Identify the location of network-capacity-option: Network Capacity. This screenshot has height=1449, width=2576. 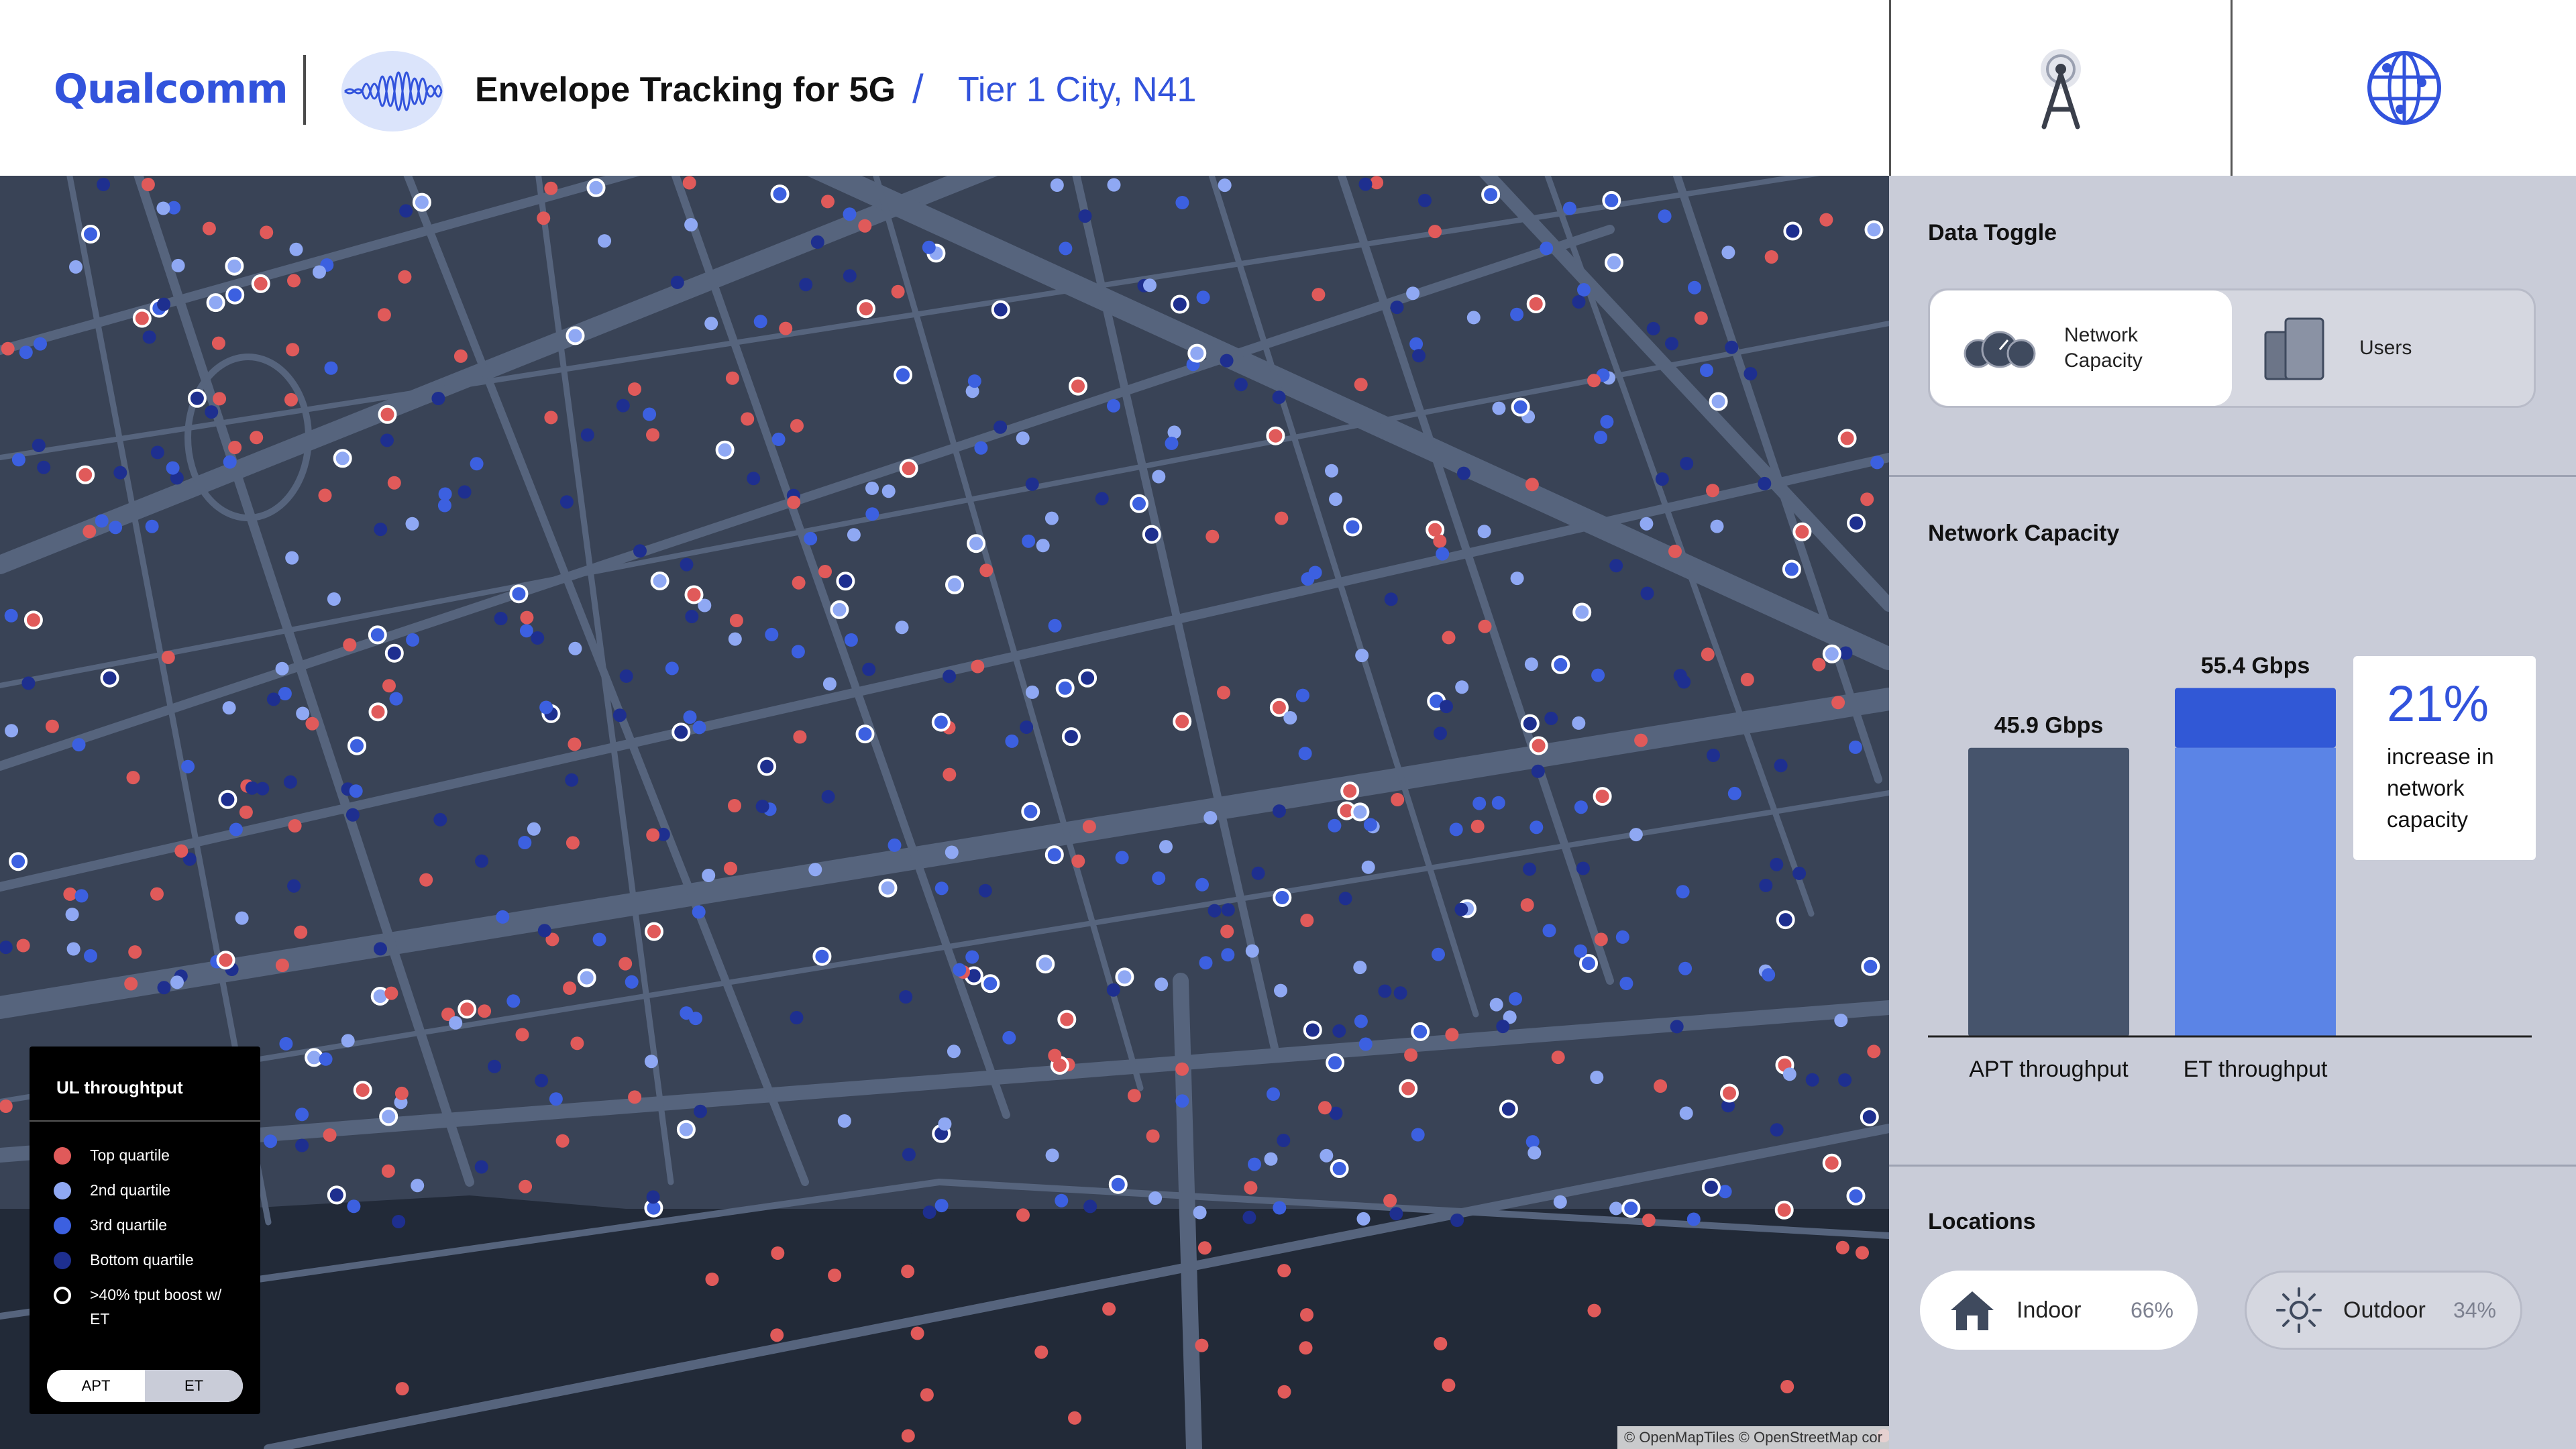
(2081, 348).